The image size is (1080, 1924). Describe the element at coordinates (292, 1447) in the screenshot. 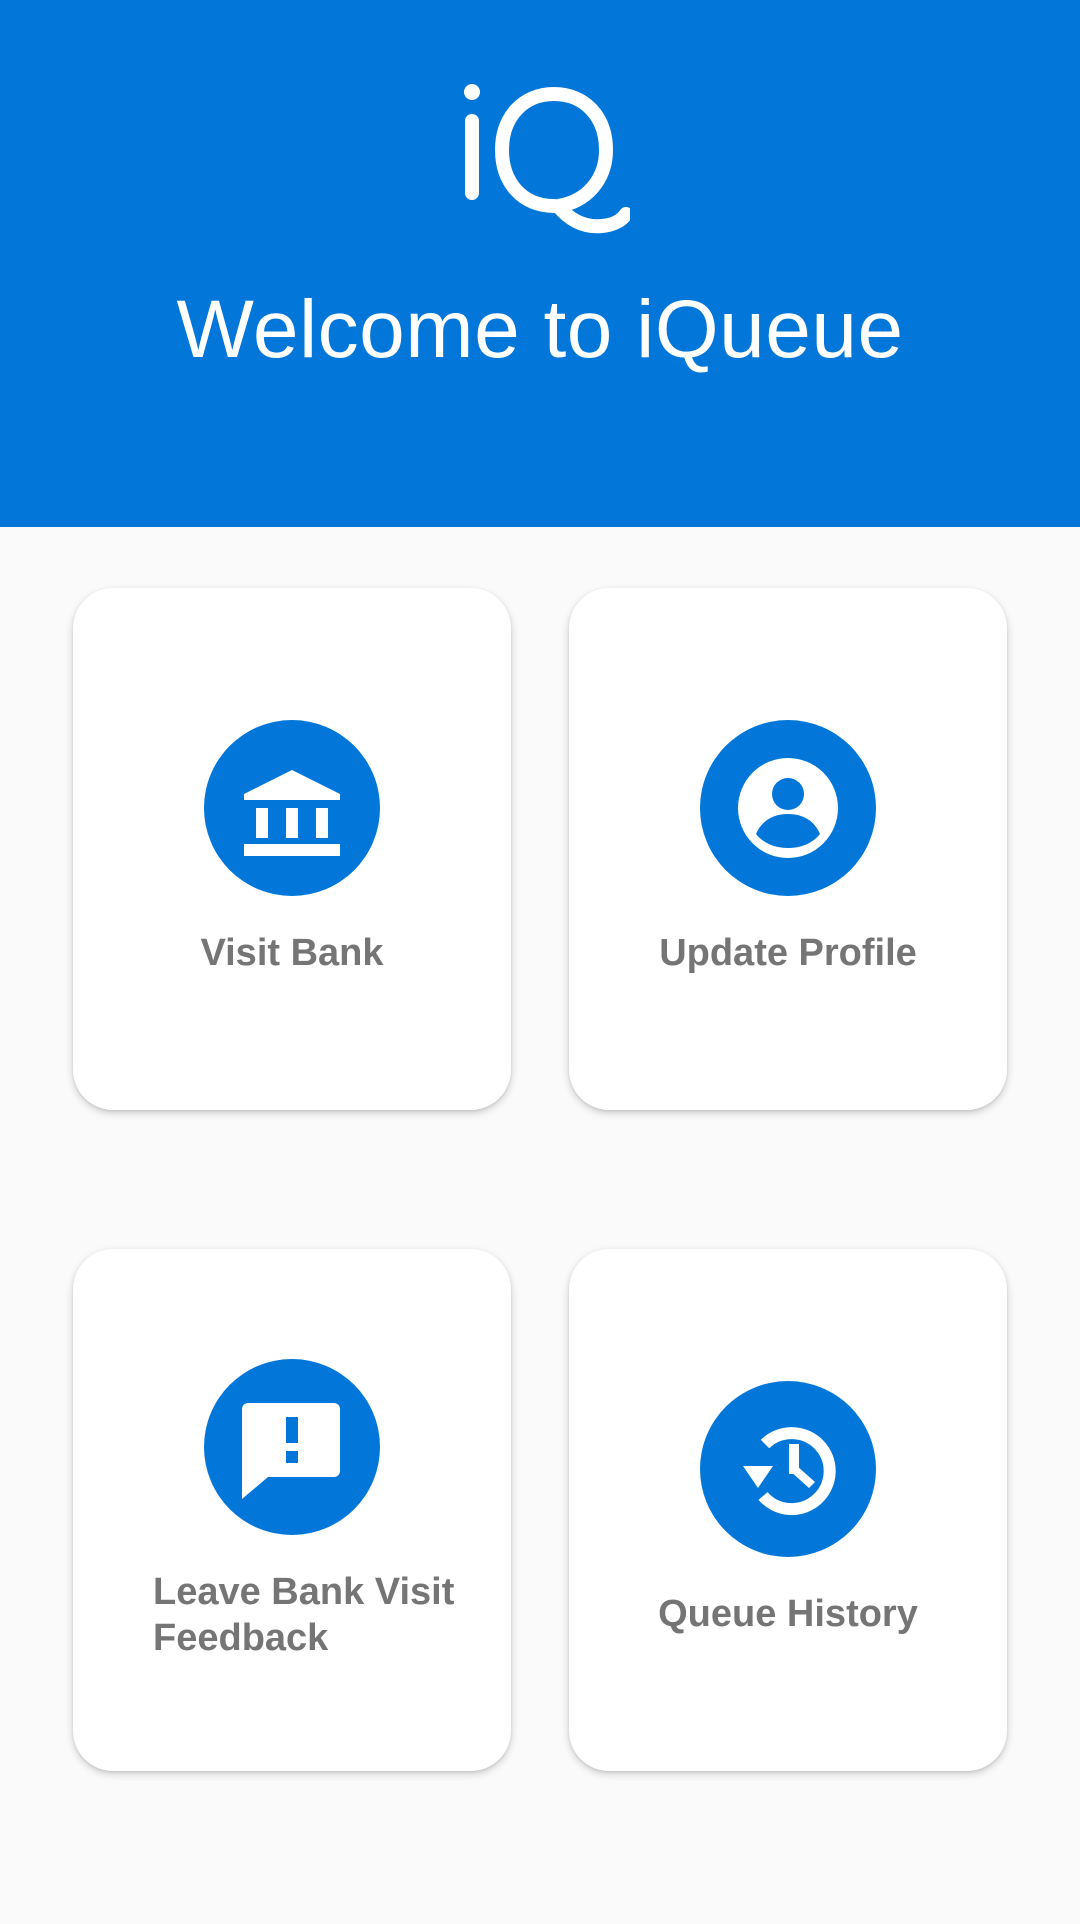

I see `feedback-icon` at that location.